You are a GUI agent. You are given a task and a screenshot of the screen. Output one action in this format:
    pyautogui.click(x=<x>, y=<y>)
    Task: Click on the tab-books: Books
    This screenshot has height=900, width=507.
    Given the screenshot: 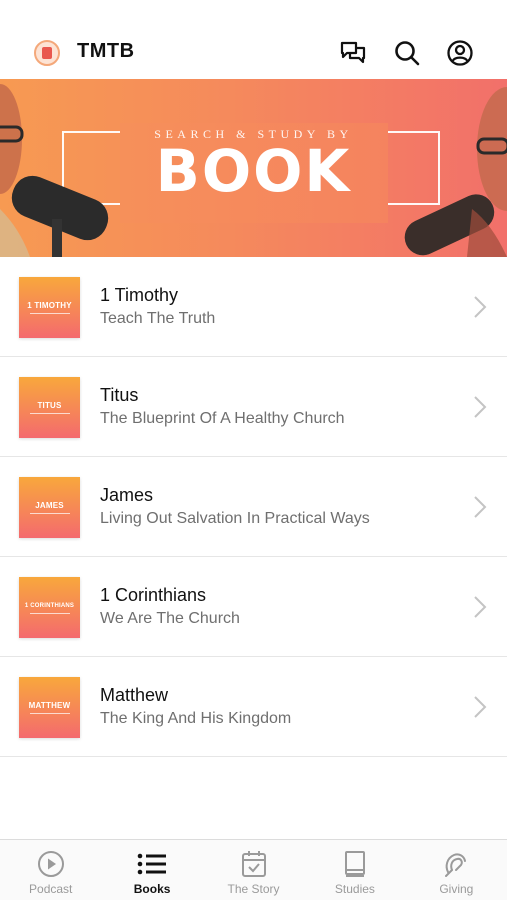 What is the action you would take?
    pyautogui.click(x=151, y=870)
    